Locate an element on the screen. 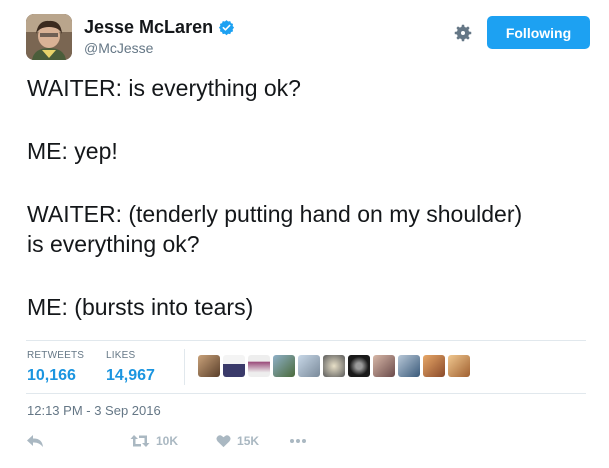 The image size is (609, 468). reply-button is located at coordinates (35, 441).